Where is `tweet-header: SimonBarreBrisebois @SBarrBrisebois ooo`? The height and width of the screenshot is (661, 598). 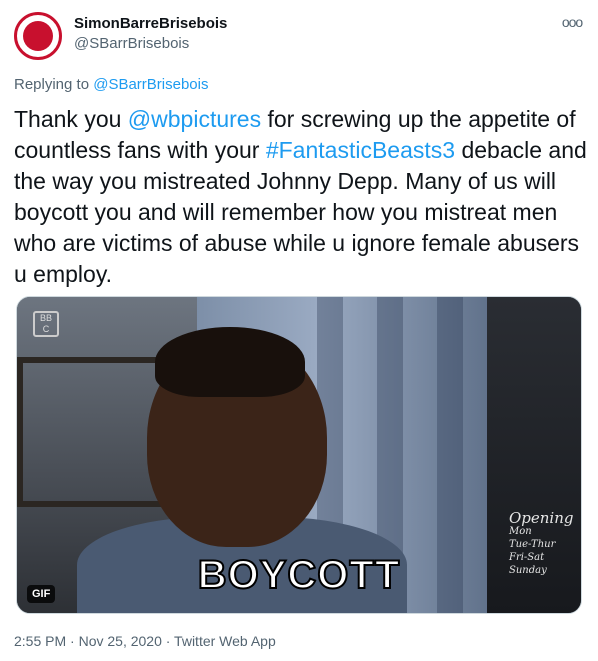
tweet-header: SimonBarreBrisebois @SBarrBrisebois ooo is located at coordinates (299, 35).